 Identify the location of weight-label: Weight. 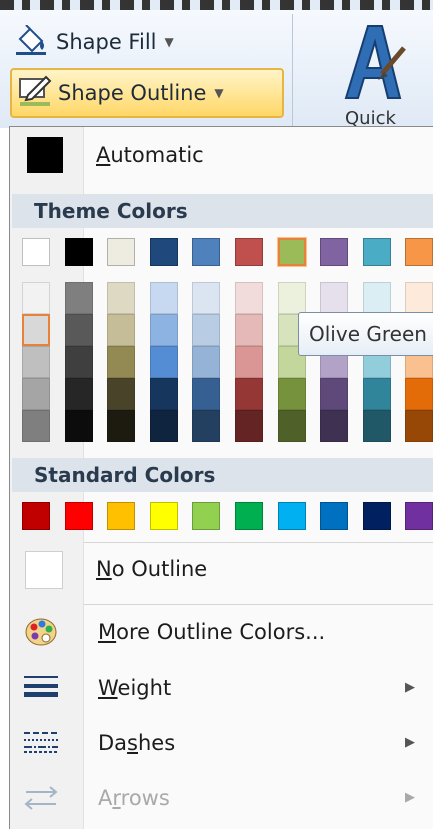
(135, 688).